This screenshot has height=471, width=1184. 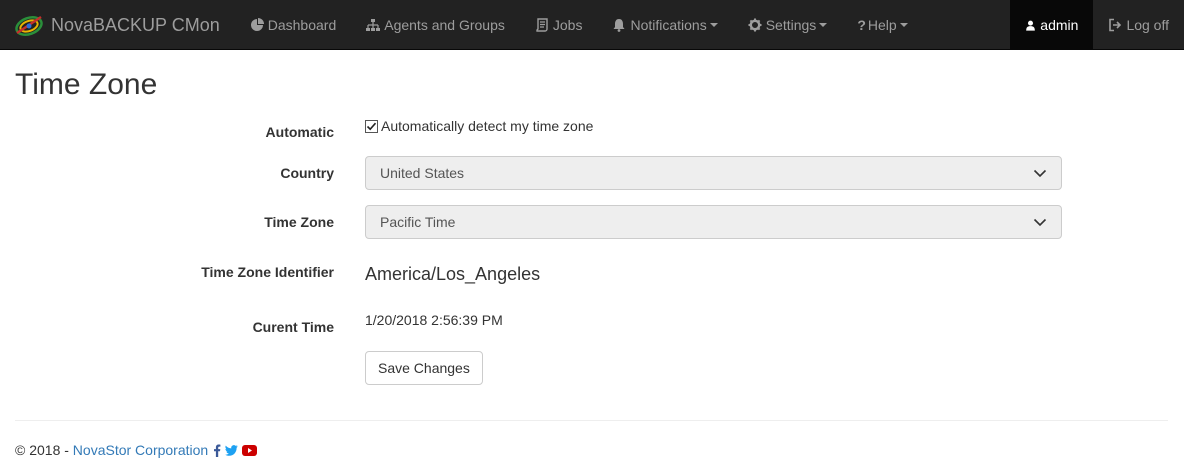 I want to click on scroll-icon, so click(x=542, y=25).